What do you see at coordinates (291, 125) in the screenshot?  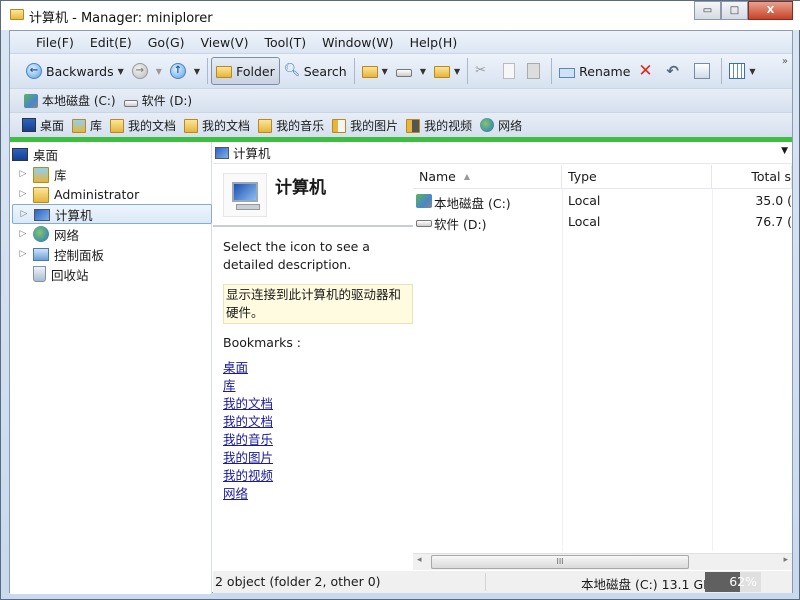 I see `favorite-music: 我的音乐` at bounding box center [291, 125].